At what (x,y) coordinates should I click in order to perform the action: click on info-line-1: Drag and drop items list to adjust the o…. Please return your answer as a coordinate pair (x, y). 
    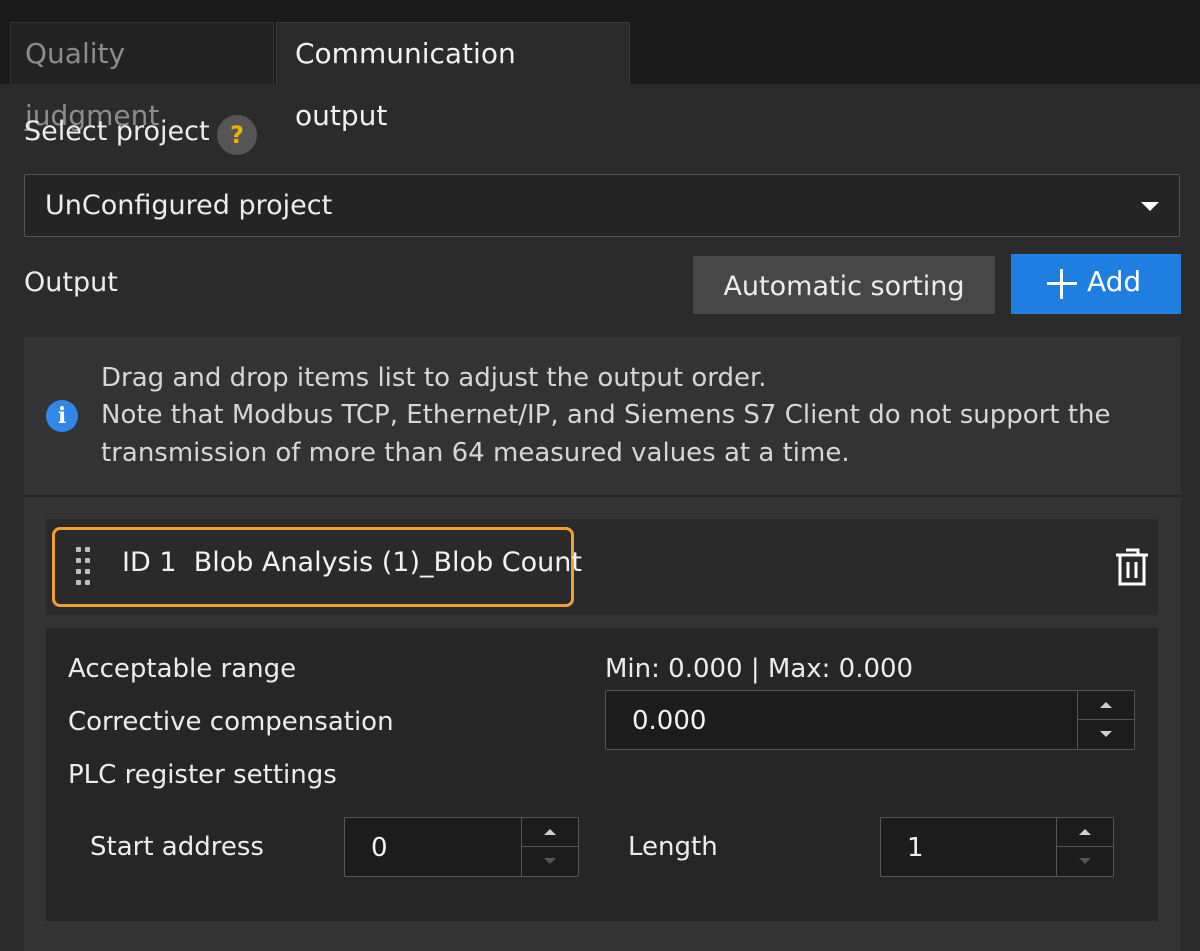
    Looking at the image, I should click on (434, 378).